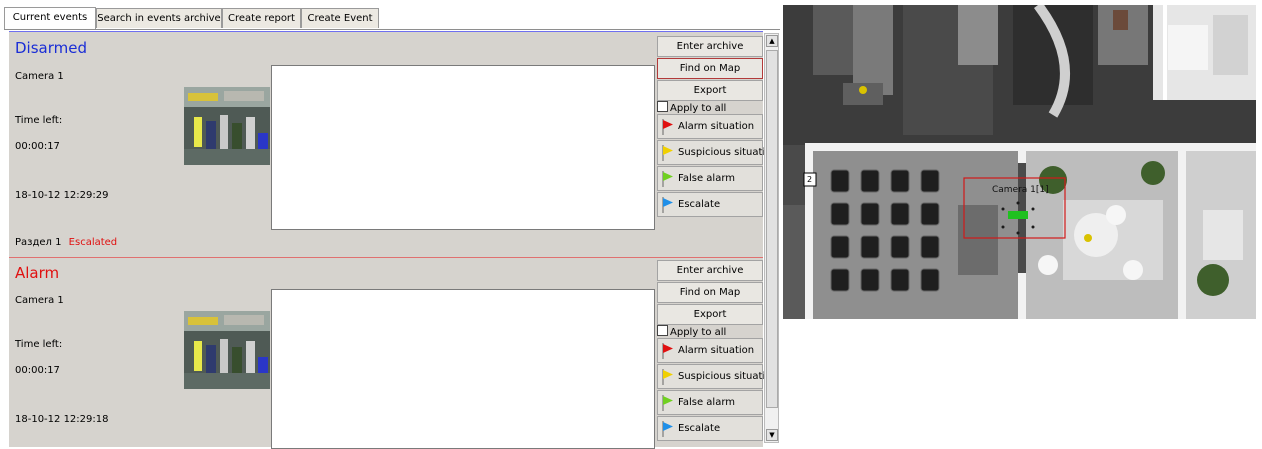  Describe the element at coordinates (772, 435) in the screenshot. I see `scroll-down-icon: ▼` at that location.